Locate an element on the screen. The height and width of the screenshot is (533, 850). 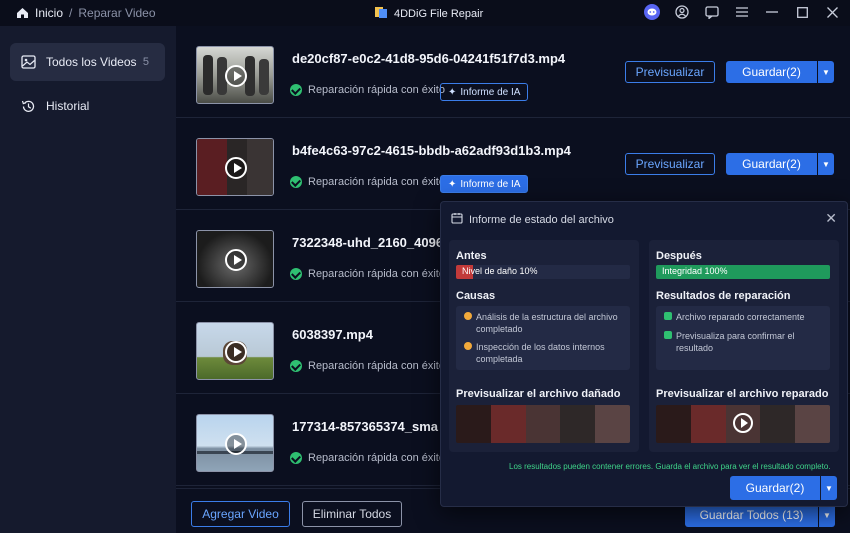
file-name: 6038397.mp4 is located at coordinates (332, 334).